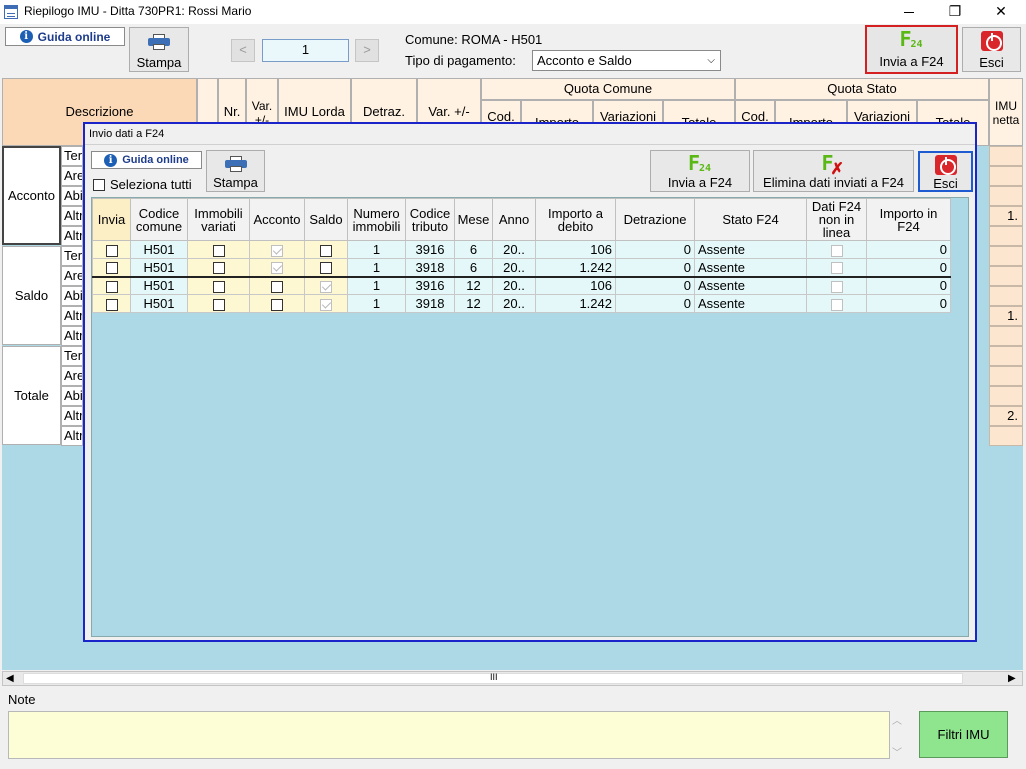 This screenshot has height=769, width=1026. I want to click on dialog-esci-button: Esci, so click(945, 171).